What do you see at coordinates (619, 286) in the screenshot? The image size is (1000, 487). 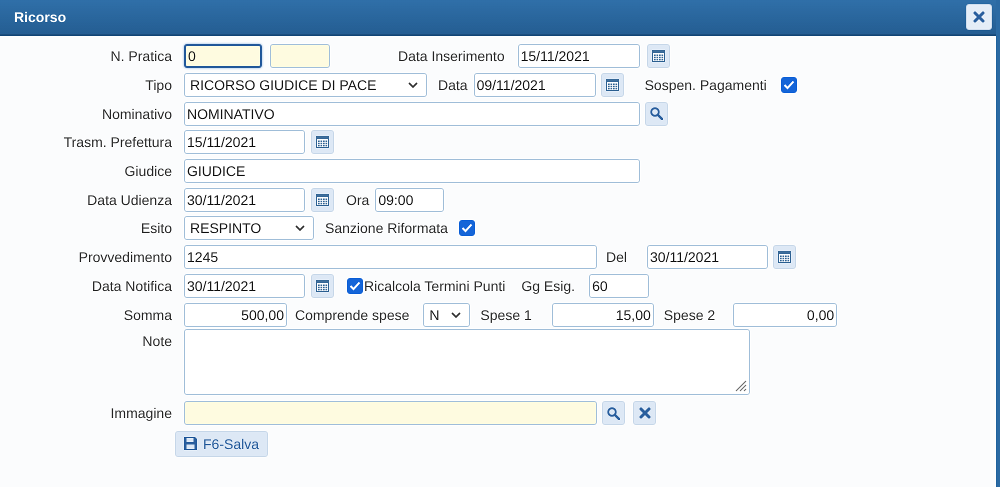 I see `text-field: 60` at bounding box center [619, 286].